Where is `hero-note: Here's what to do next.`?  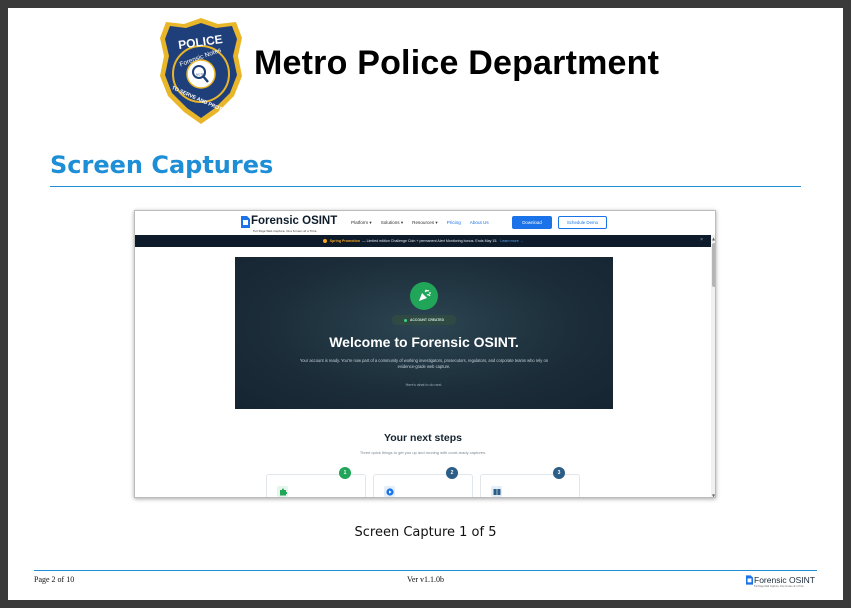
hero-note: Here's what to do next. is located at coordinates (424, 385).